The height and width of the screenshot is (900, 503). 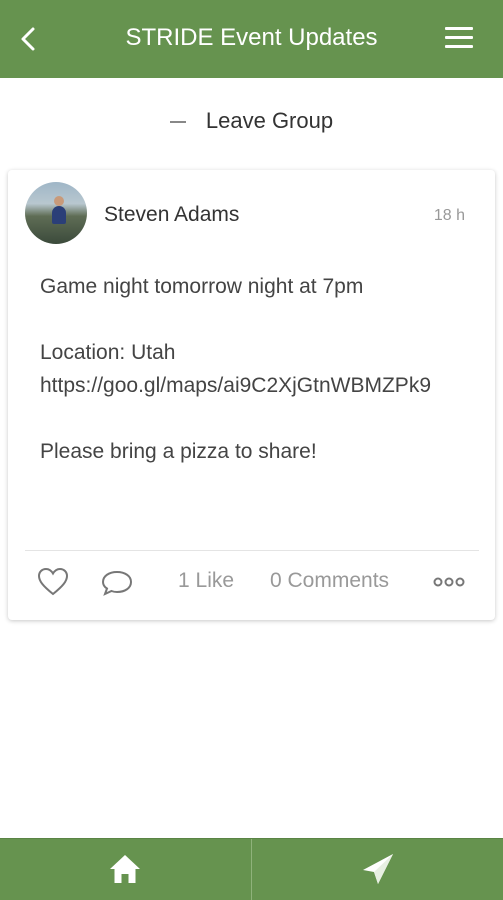 What do you see at coordinates (177, 122) in the screenshot?
I see `minus-icon` at bounding box center [177, 122].